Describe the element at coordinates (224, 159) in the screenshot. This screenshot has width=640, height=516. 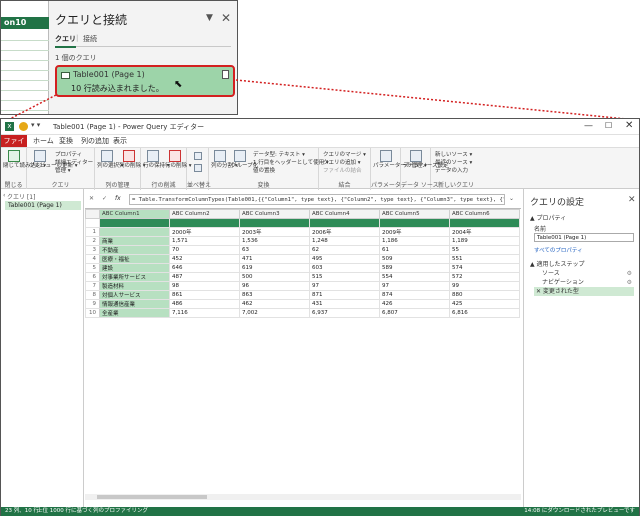
I see `split-column-button: 列の分割 ▾` at that location.